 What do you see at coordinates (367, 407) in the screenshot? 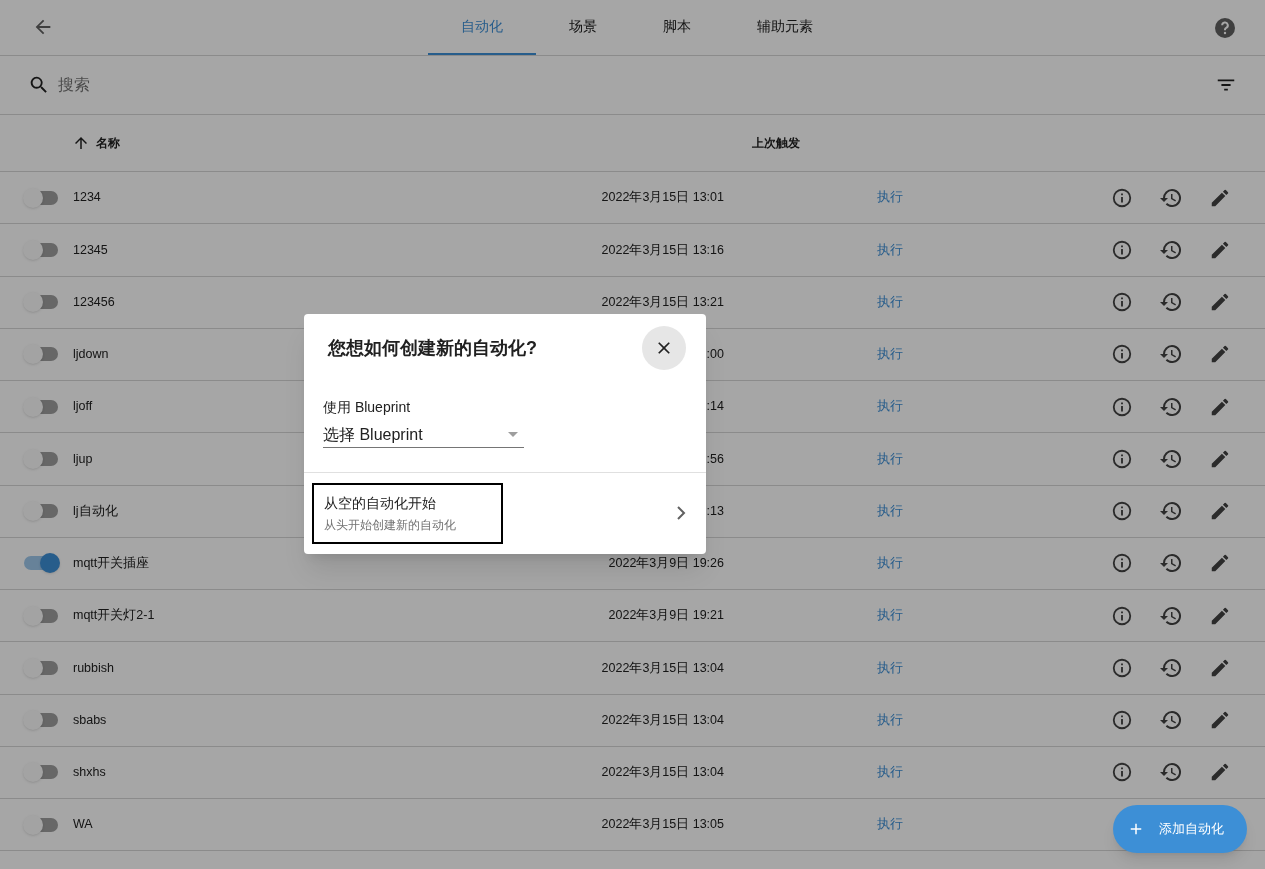
I see `blueprint-label: 使用 Blueprint` at bounding box center [367, 407].